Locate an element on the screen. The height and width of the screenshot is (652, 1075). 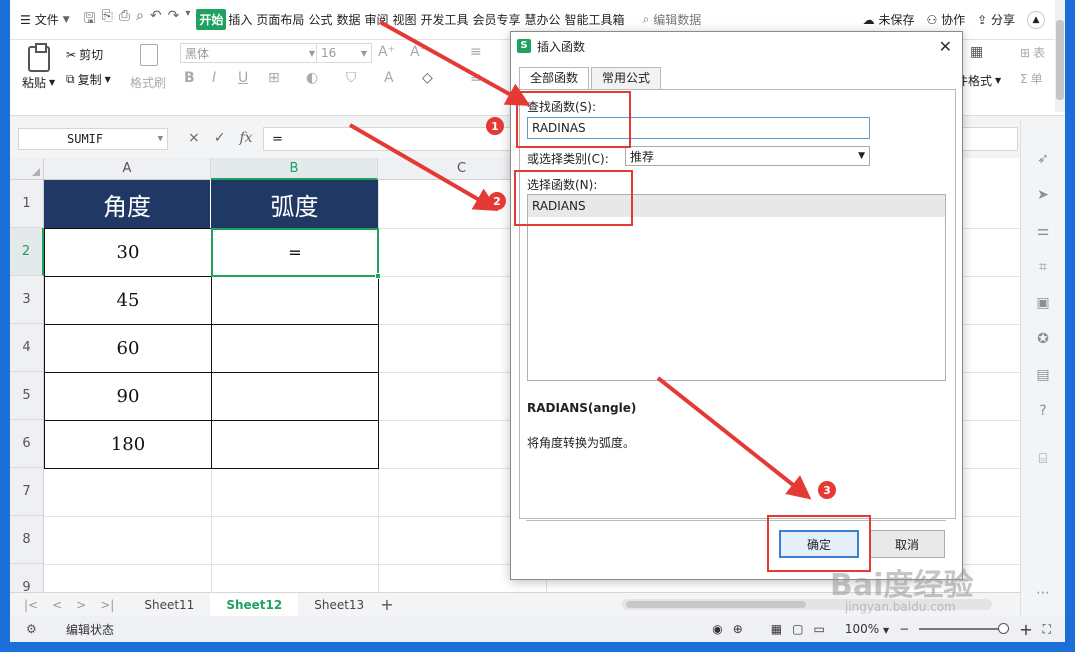
tab-review: 审阅 is located at coordinates (376, 19).